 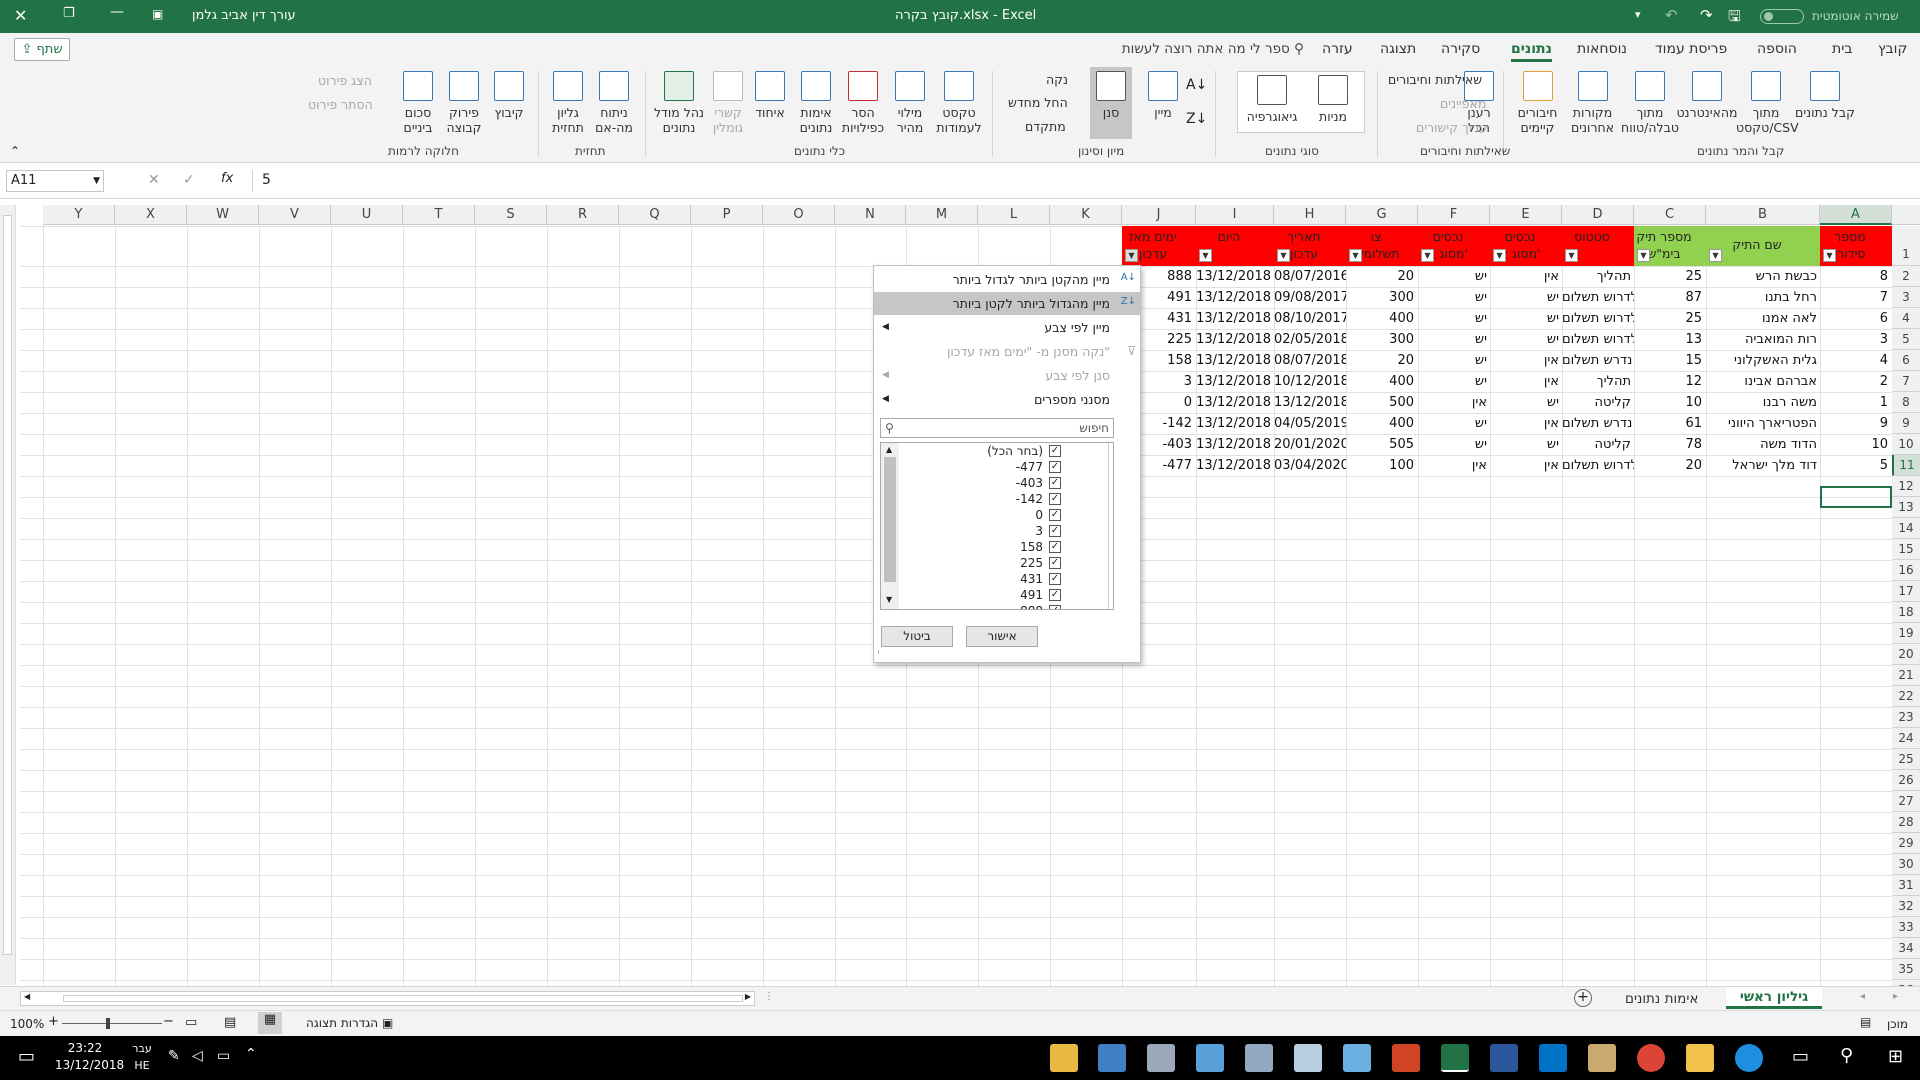 I want to click on row-header: 29, so click(x=1906, y=843).